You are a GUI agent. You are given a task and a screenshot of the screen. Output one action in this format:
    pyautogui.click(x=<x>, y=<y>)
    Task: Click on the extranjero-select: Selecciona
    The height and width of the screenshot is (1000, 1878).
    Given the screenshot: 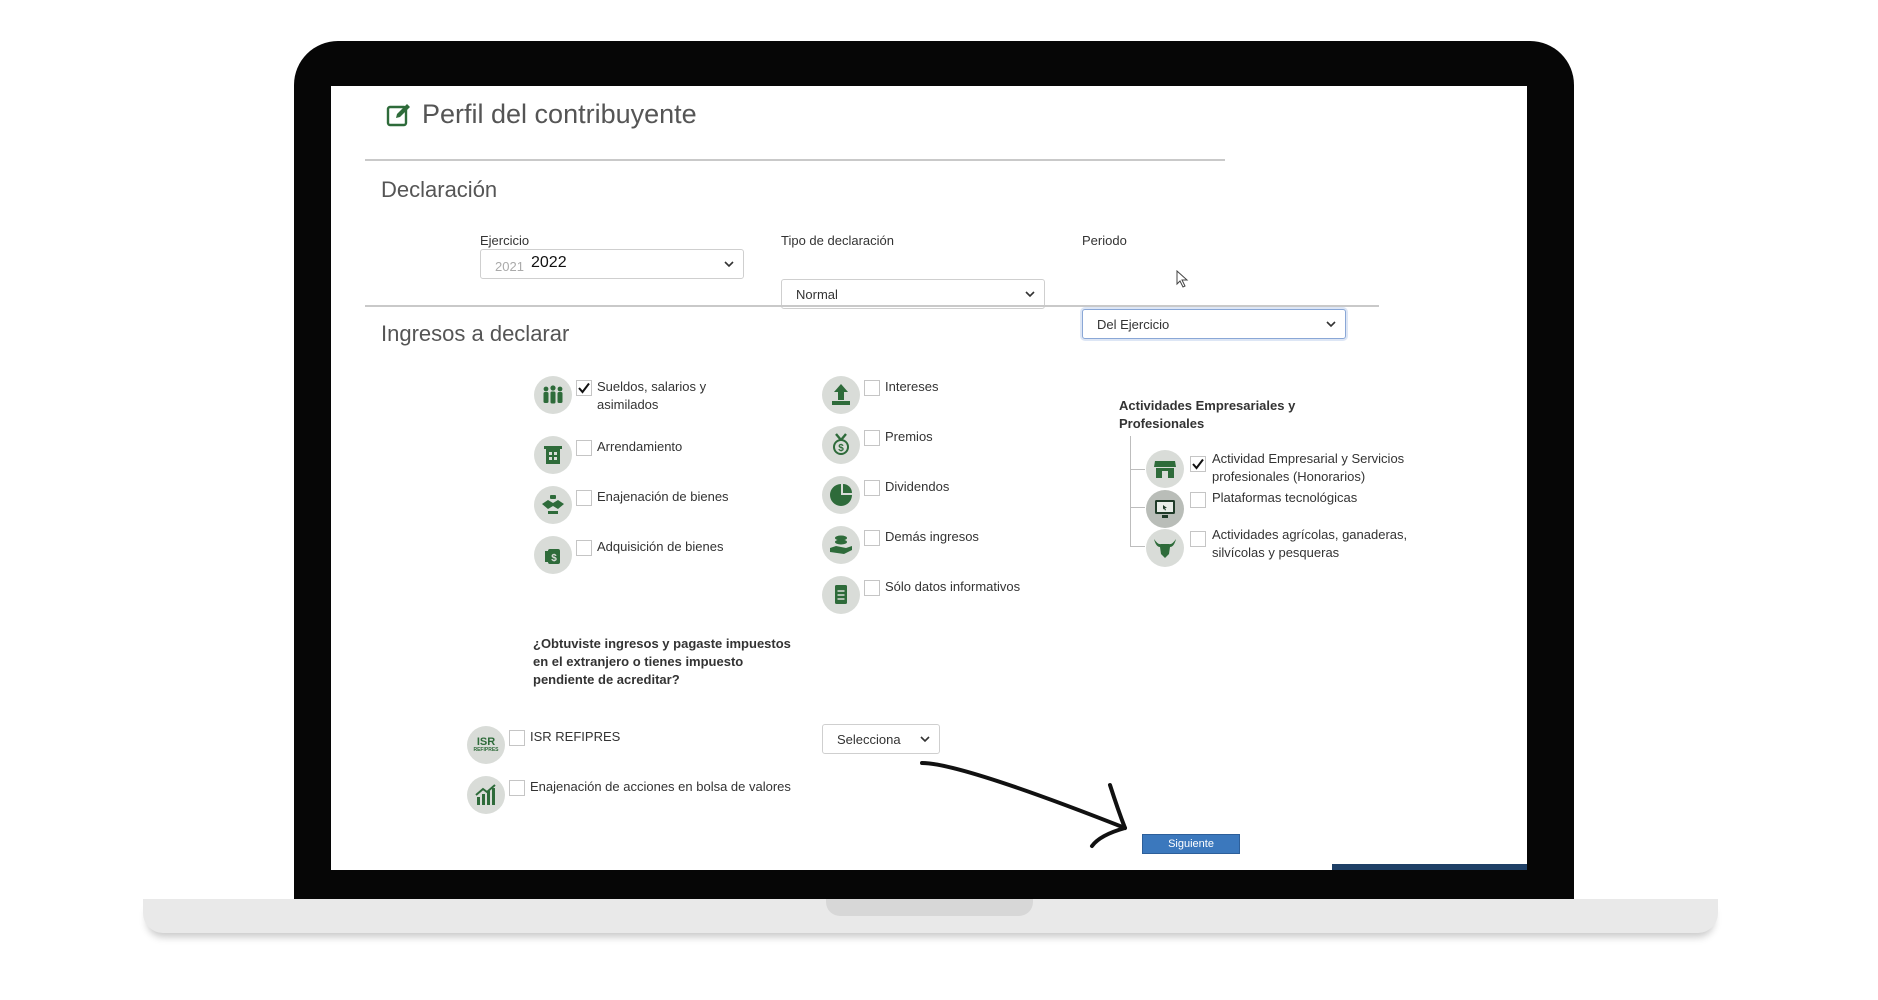 What is the action you would take?
    pyautogui.click(x=881, y=739)
    